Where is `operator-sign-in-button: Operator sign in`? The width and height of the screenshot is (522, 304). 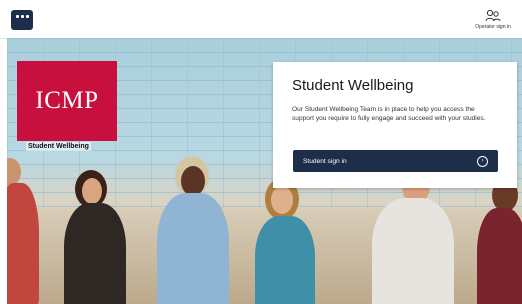 operator-sign-in-button: Operator sign in is located at coordinates (493, 19).